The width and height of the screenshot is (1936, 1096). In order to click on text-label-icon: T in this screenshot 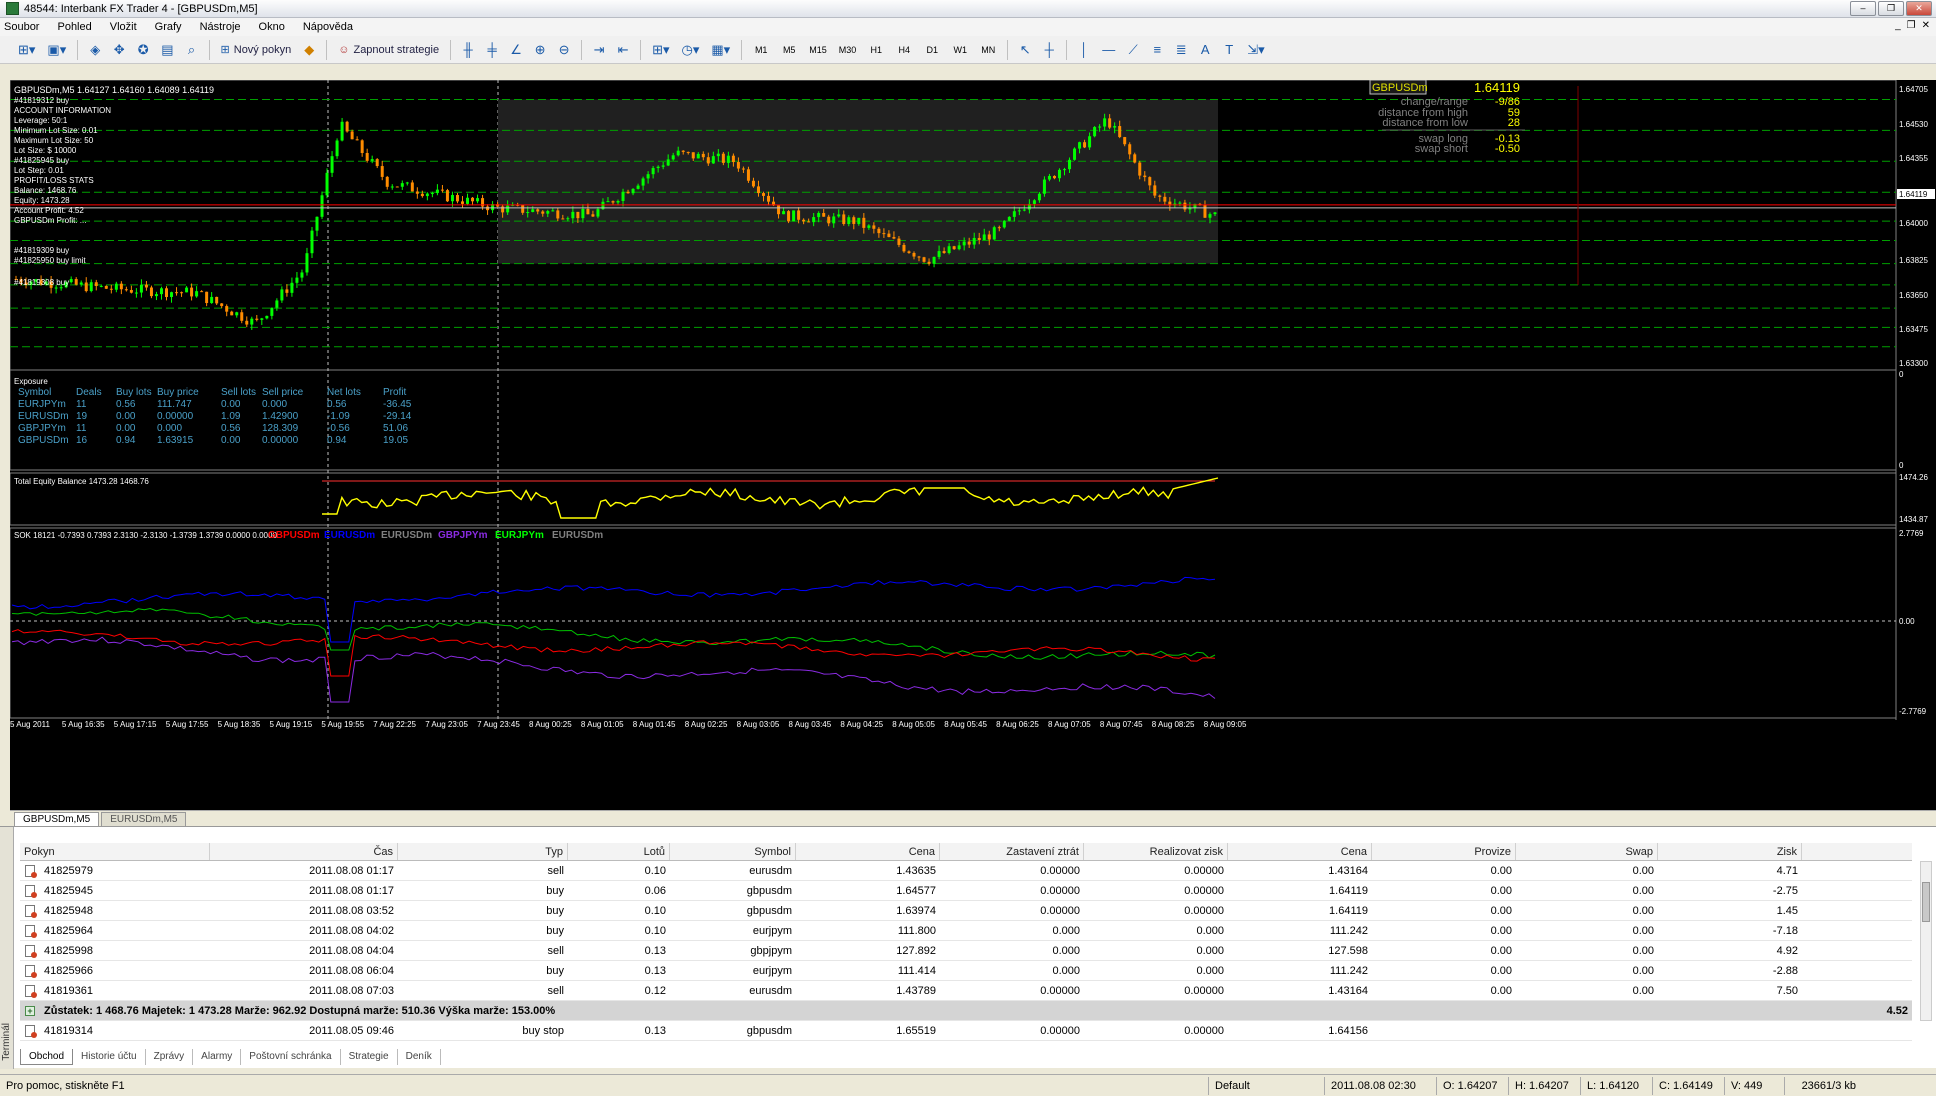, I will do `click(1229, 50)`.